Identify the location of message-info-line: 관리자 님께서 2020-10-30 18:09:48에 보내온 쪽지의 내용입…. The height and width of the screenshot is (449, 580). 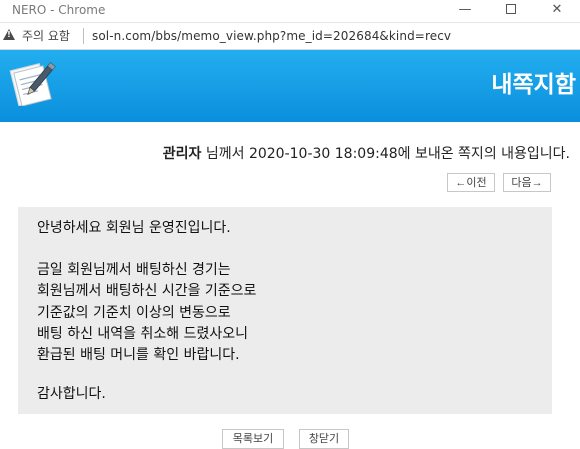
(366, 154).